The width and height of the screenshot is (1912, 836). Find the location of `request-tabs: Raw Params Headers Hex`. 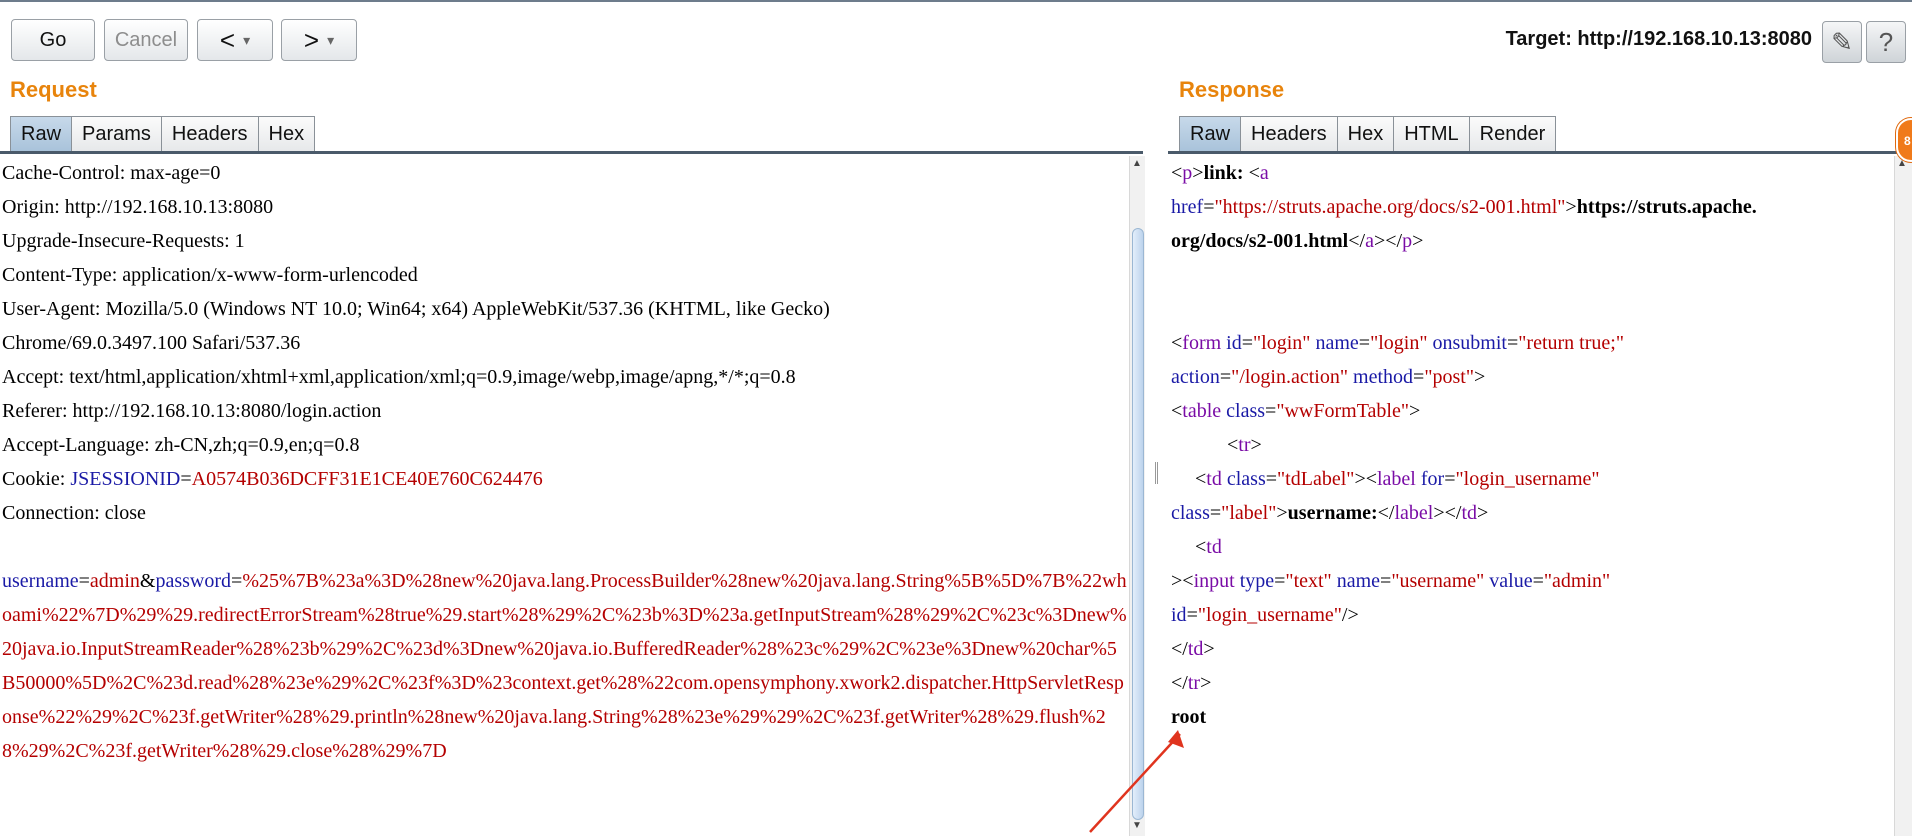

request-tabs: Raw Params Headers Hex is located at coordinates (163, 134).